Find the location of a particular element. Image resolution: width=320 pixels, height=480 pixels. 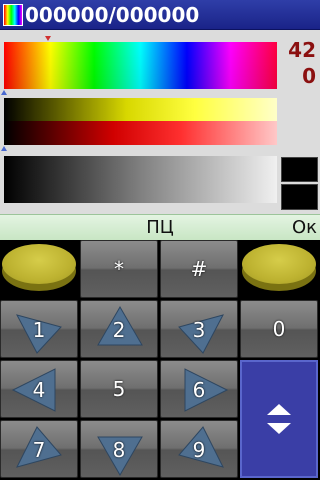

key-8-label: 8 is located at coordinates (119, 450).